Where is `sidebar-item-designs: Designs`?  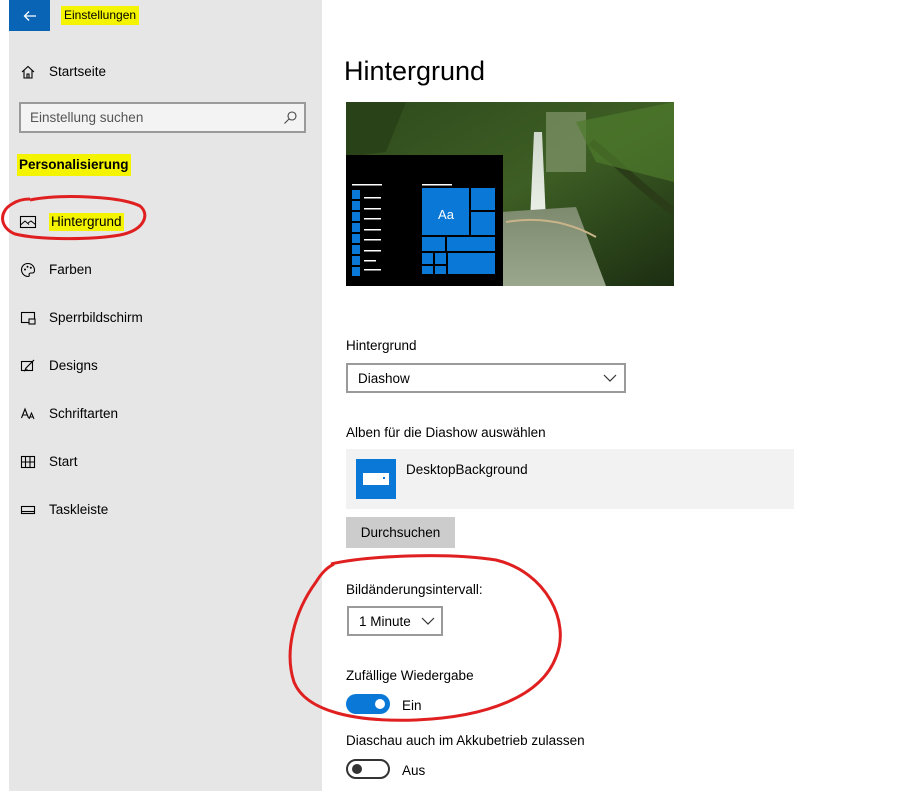 sidebar-item-designs: Designs is located at coordinates (165, 366).